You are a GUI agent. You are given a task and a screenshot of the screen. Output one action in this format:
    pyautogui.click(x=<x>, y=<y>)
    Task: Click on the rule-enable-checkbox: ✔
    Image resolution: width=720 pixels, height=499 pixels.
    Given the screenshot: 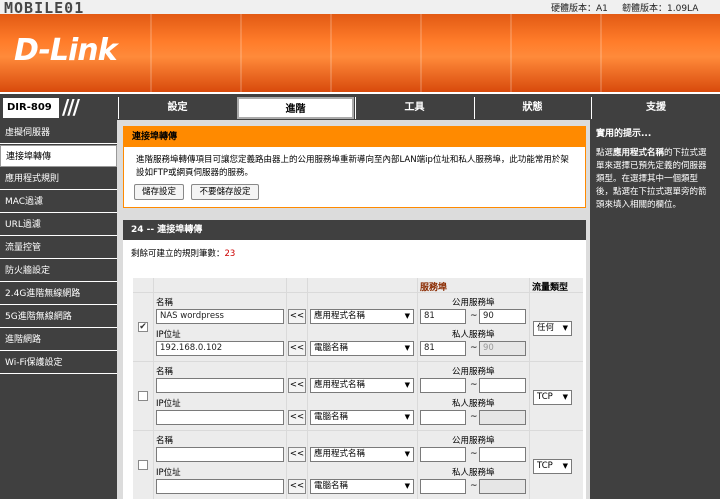 What is the action you would take?
    pyautogui.click(x=143, y=327)
    